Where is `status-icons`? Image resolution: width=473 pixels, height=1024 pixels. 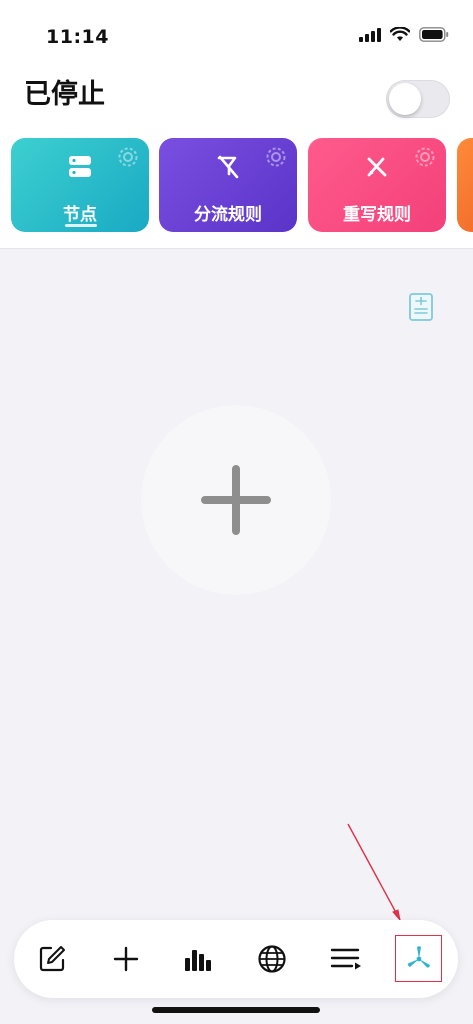 status-icons is located at coordinates (404, 34).